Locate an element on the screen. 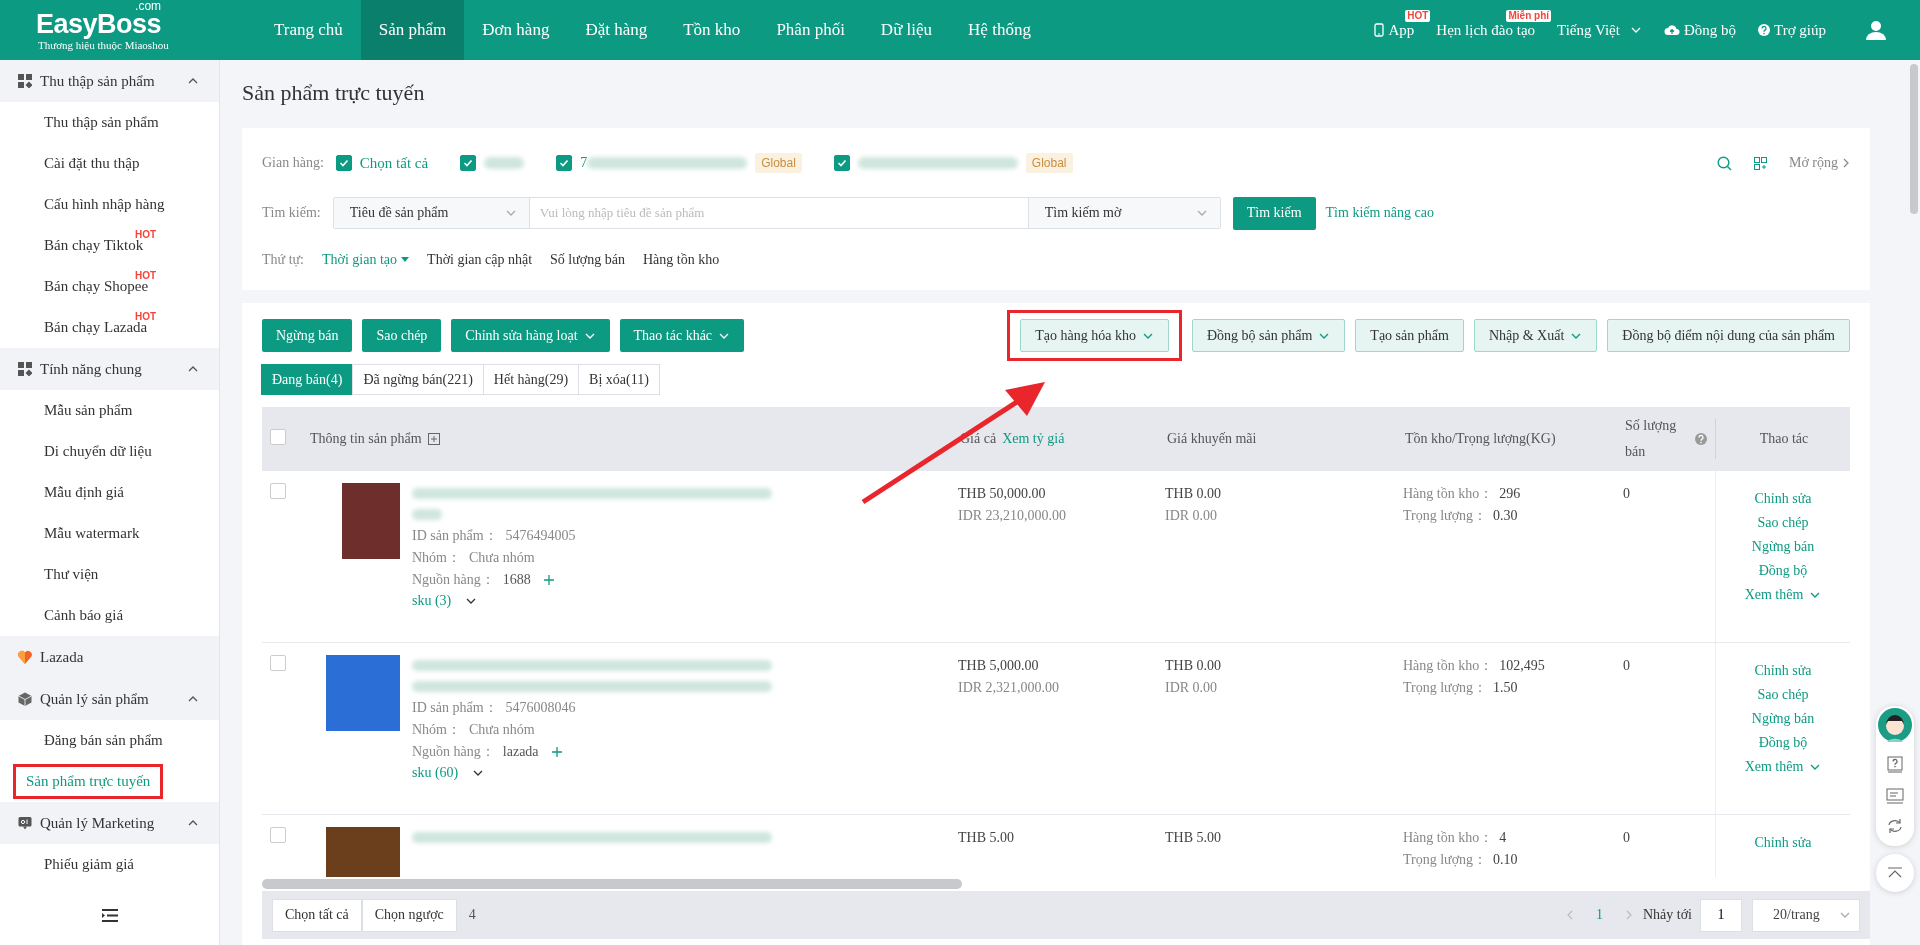 The width and height of the screenshot is (1920, 945). nav-tab: Hệ thống is located at coordinates (999, 30).